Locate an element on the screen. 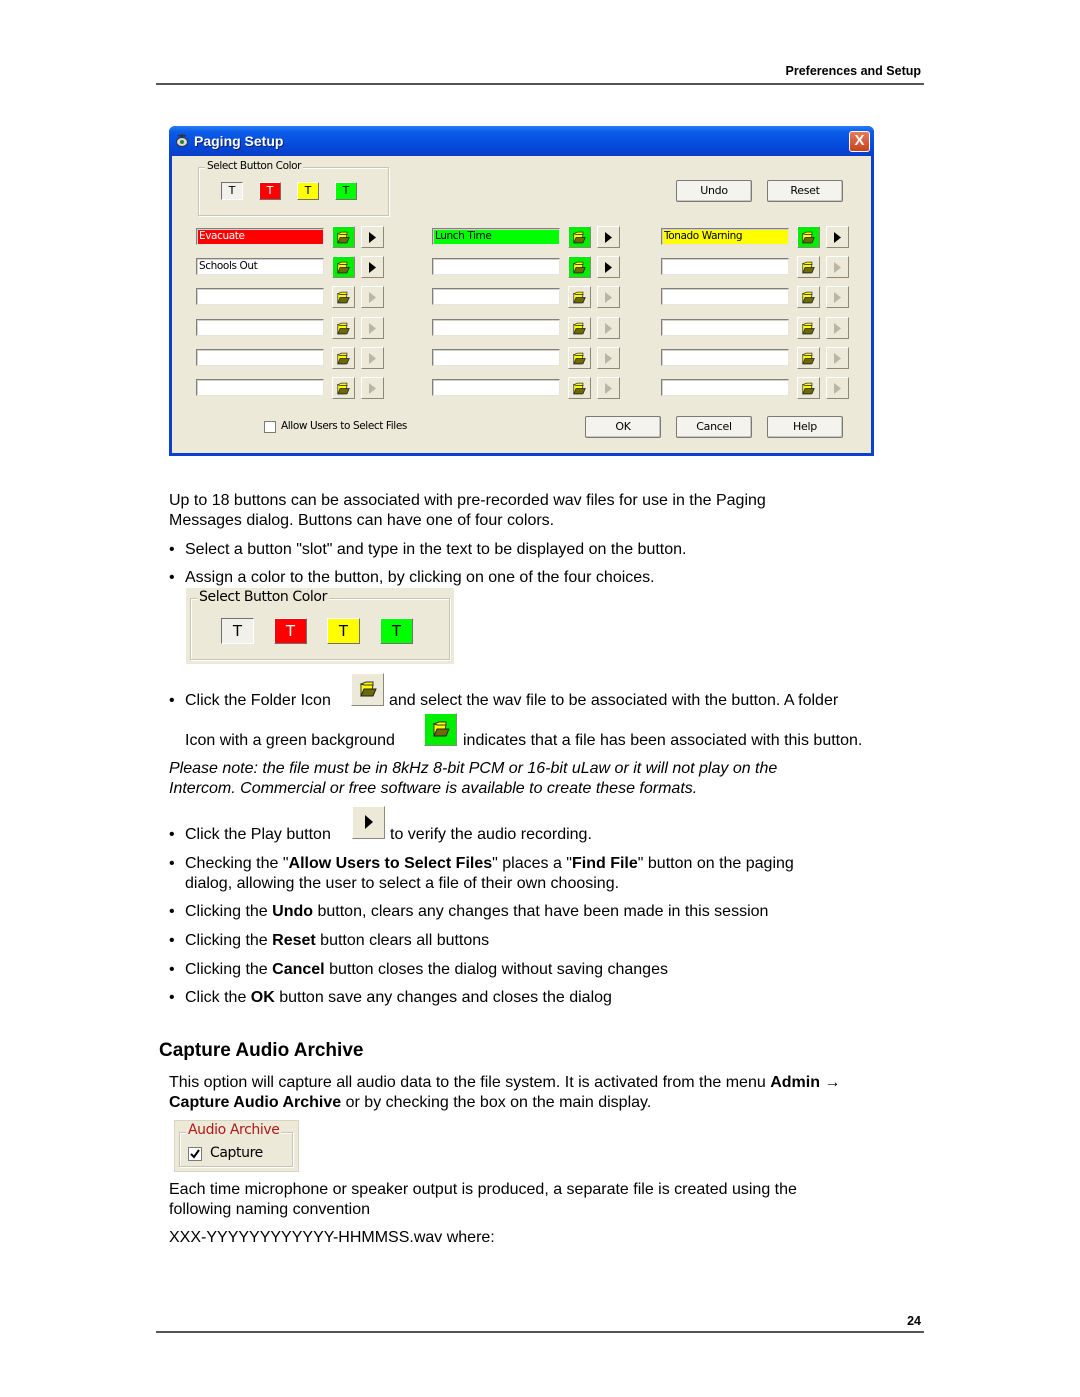 The width and height of the screenshot is (1080, 1397). naming-line-2: following naming convention is located at coordinates (270, 1209).